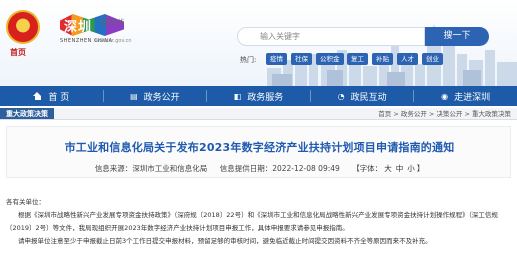  I want to click on nav-gov-open: ▤ 政务公开, so click(155, 96).